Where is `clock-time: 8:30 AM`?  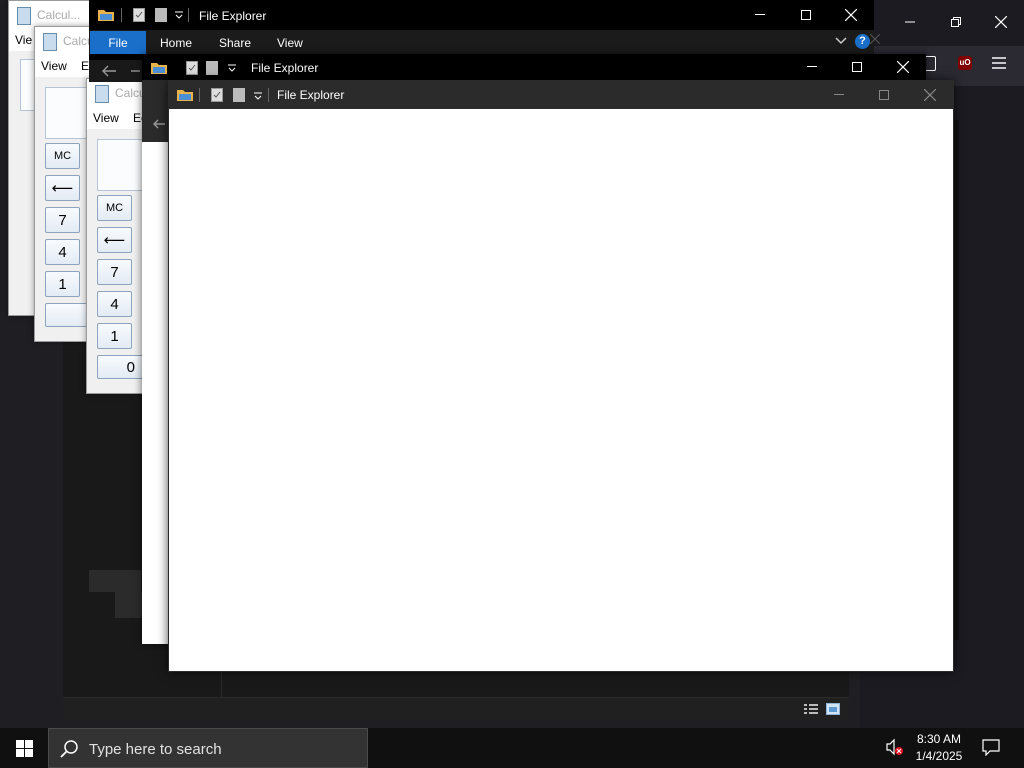
clock-time: 8:30 AM is located at coordinates (939, 739).